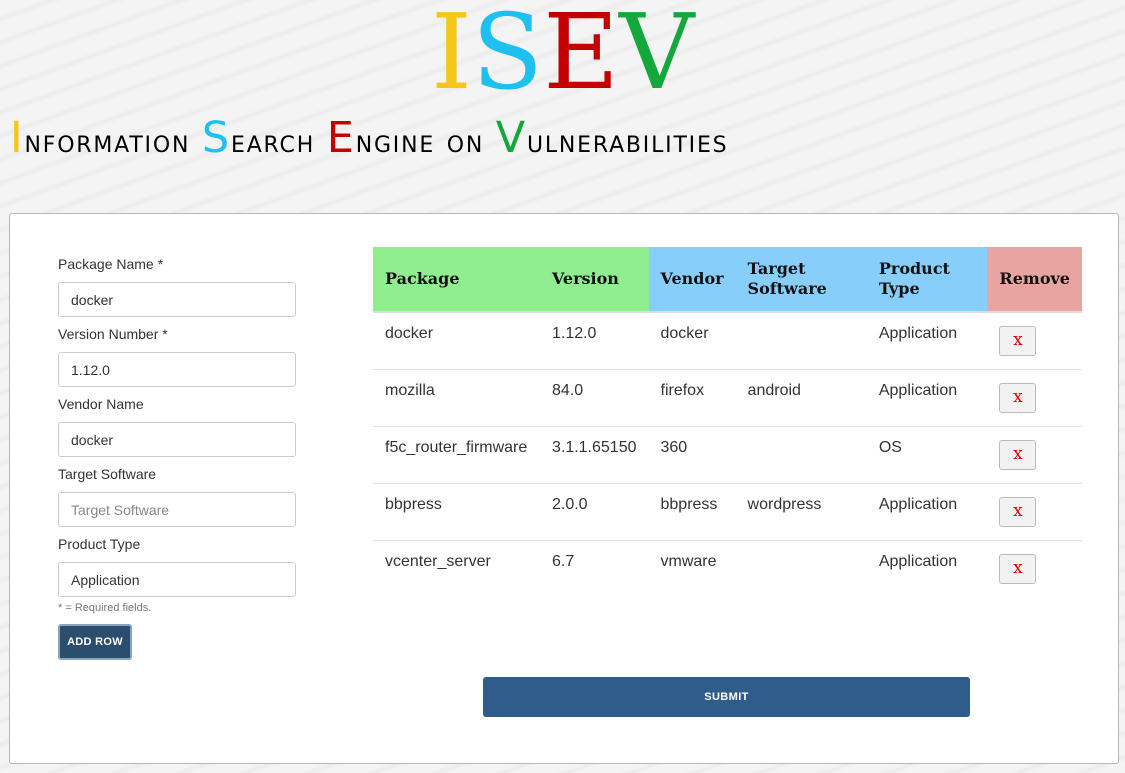  I want to click on logo-letter-e: E, so click(581, 56).